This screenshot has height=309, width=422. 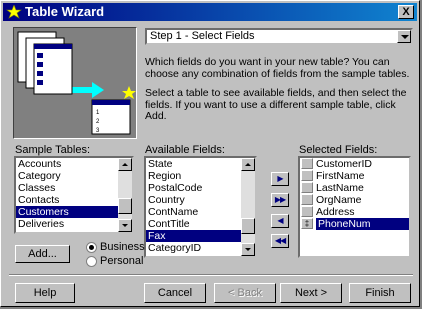 I want to click on remove-field-button: ◀, so click(x=280, y=221).